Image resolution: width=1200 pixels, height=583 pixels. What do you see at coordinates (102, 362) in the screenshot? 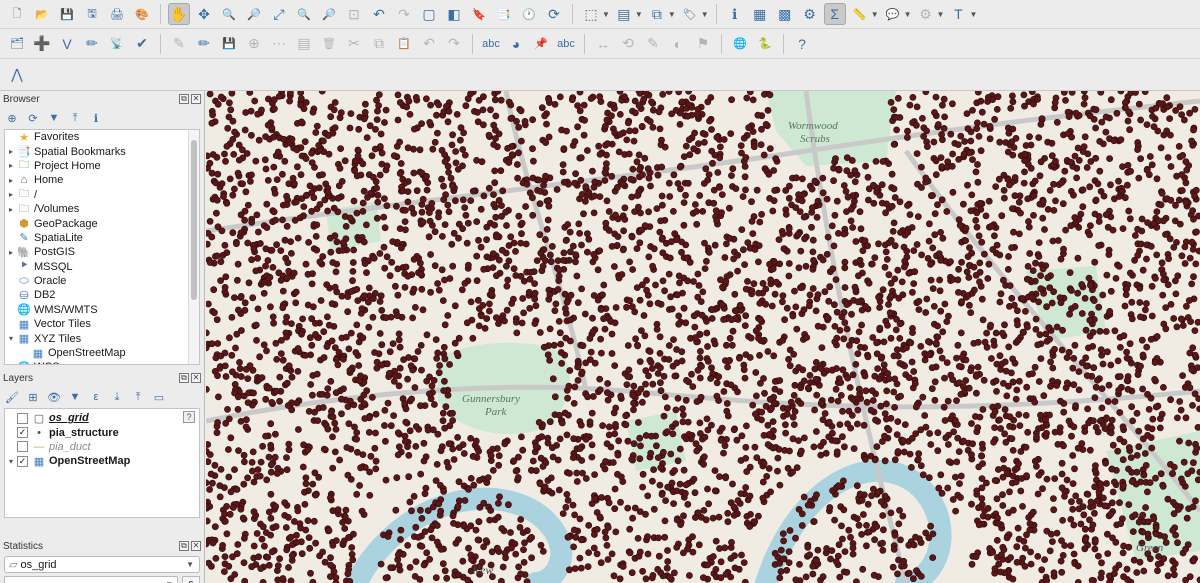
I see `browser-item: 🌐WCS` at bounding box center [102, 362].